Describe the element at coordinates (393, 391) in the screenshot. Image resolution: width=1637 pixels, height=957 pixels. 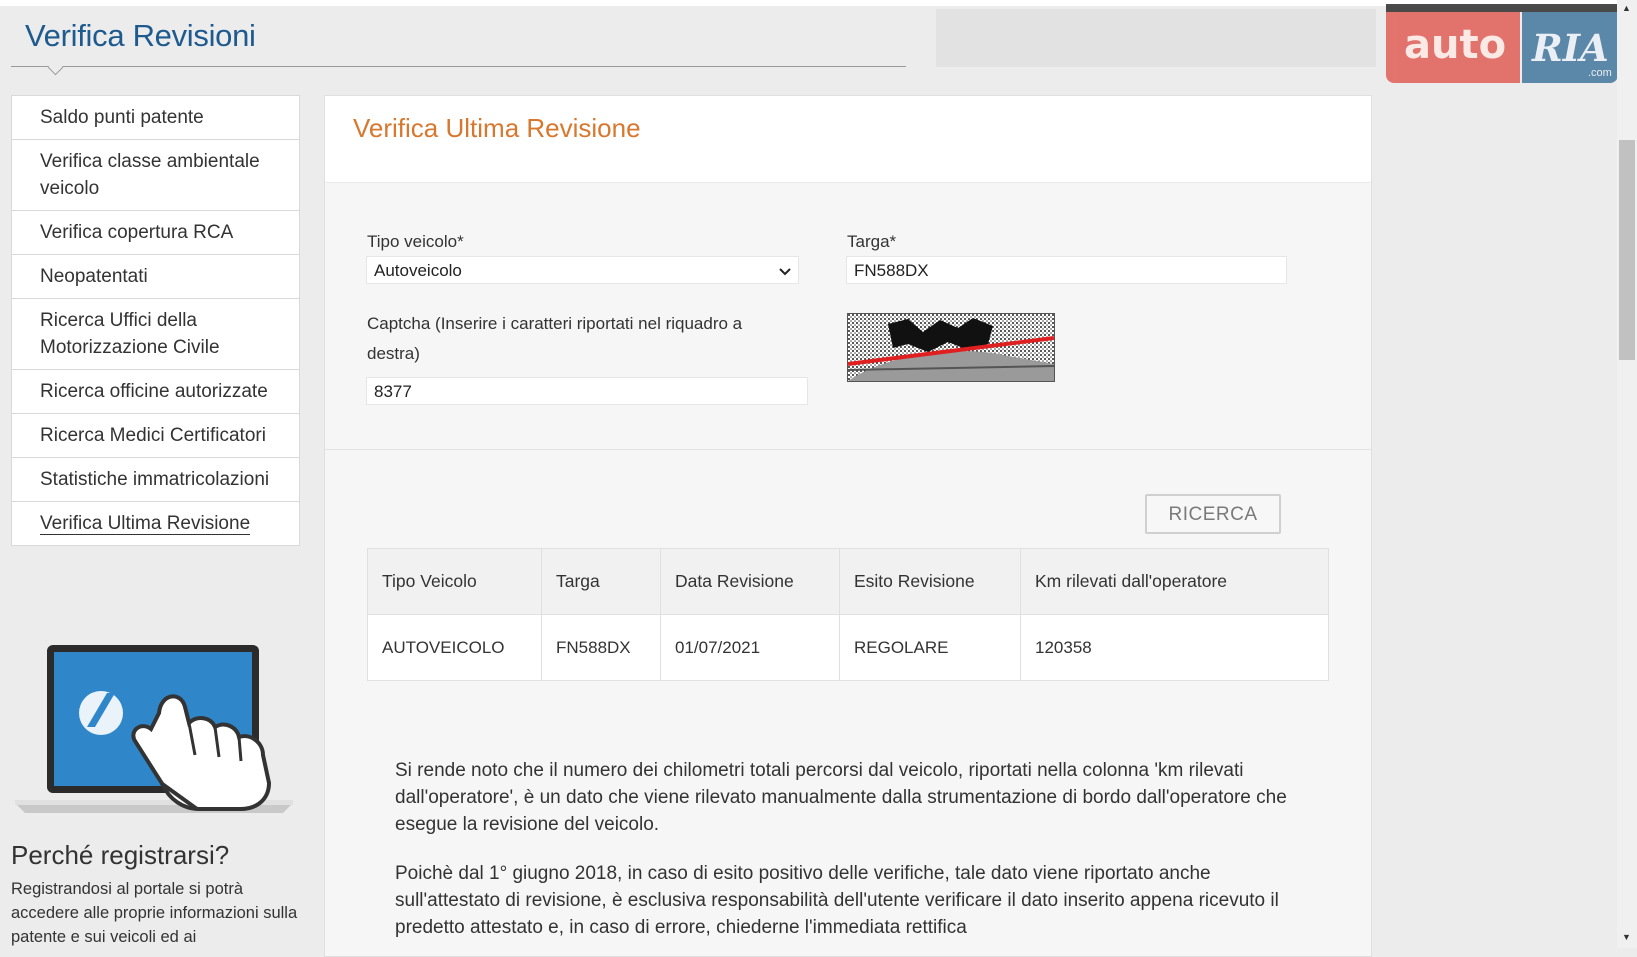
I see `captcha-value: 8377` at that location.